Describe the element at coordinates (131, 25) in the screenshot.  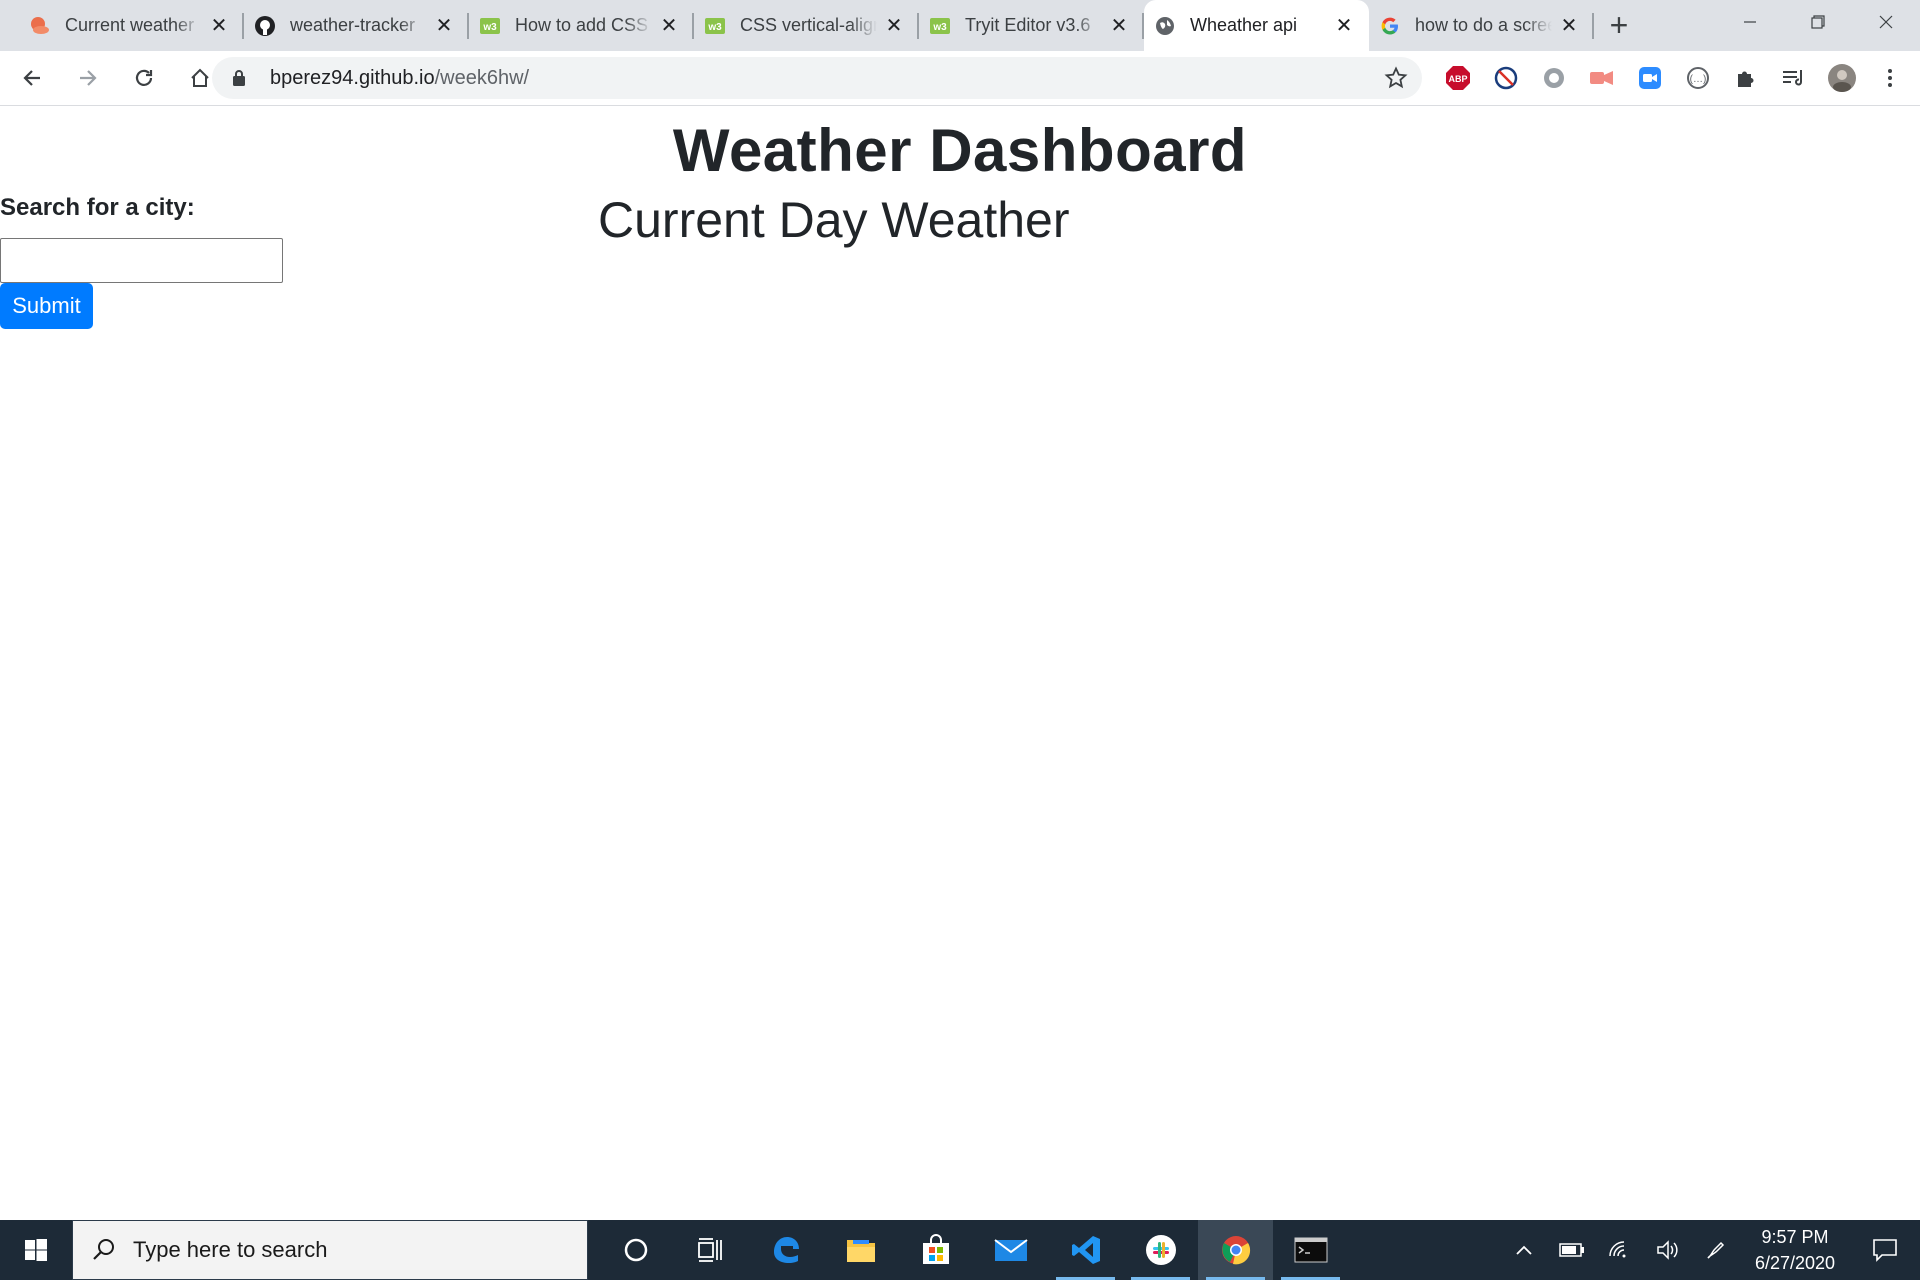
I see `tab-current-weather: Current weather ✕` at that location.